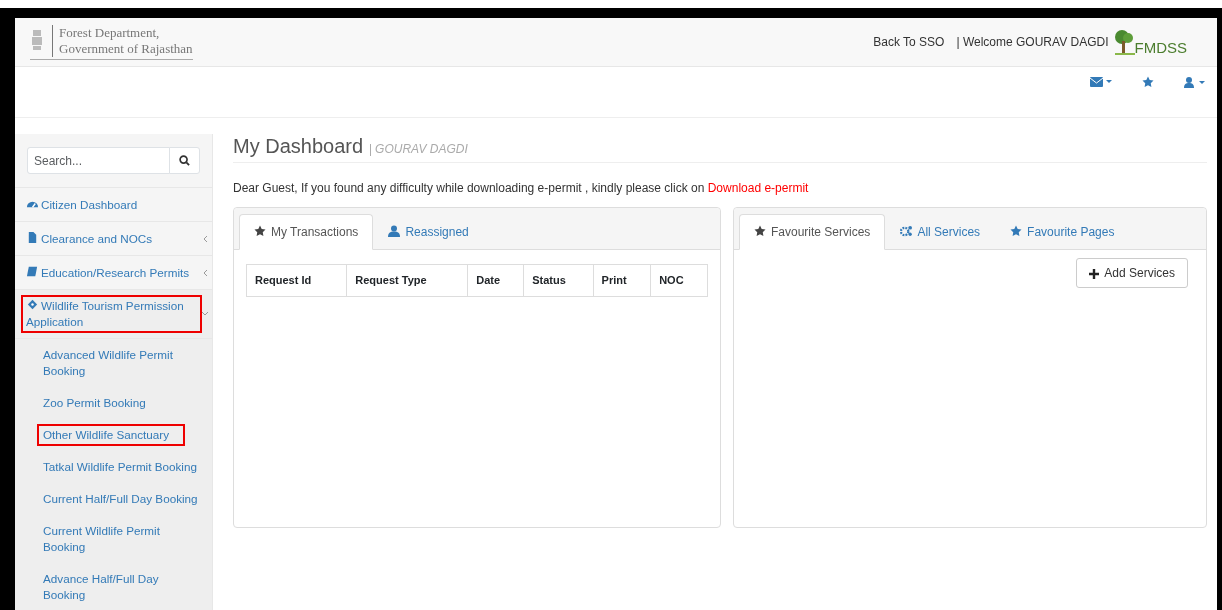 This screenshot has width=1222, height=610. Describe the element at coordinates (298, 146) in the screenshot. I see `page-title: My Dashboard` at that location.